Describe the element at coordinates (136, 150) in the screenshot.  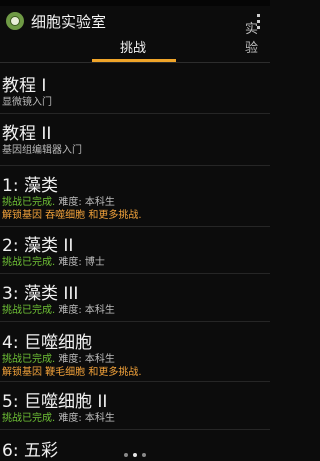
I see `challenge-info-line: 基因组编辑器入门` at that location.